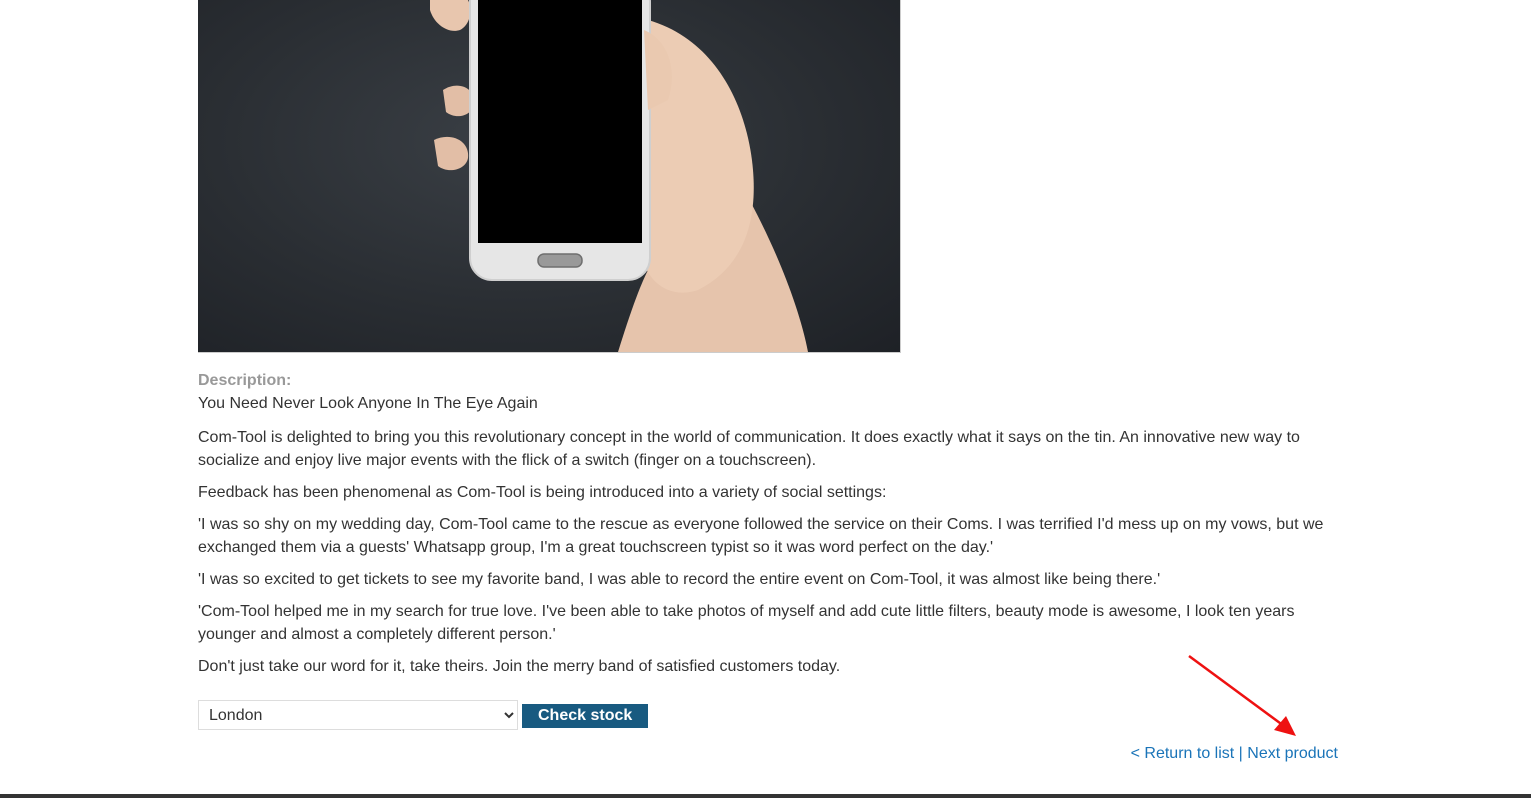 The image size is (1531, 798). Describe the element at coordinates (1242, 695) in the screenshot. I see `annotation-arrow-icon` at that location.